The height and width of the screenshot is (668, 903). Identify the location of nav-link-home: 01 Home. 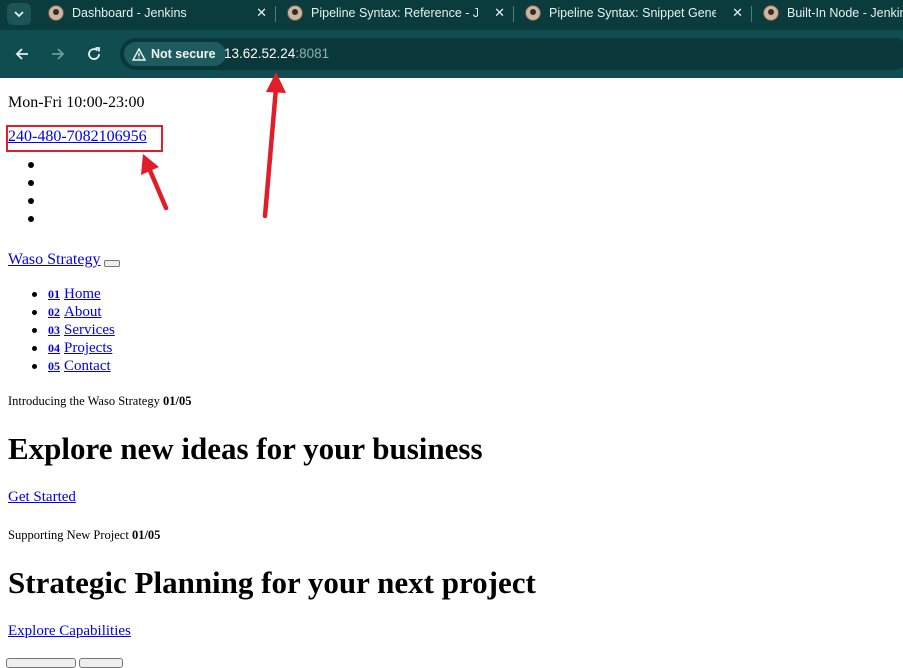
(74, 294).